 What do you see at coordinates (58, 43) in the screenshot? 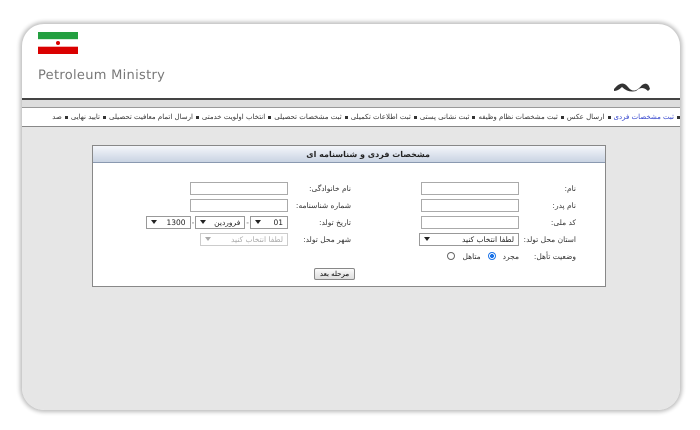
I see `flag-icon` at bounding box center [58, 43].